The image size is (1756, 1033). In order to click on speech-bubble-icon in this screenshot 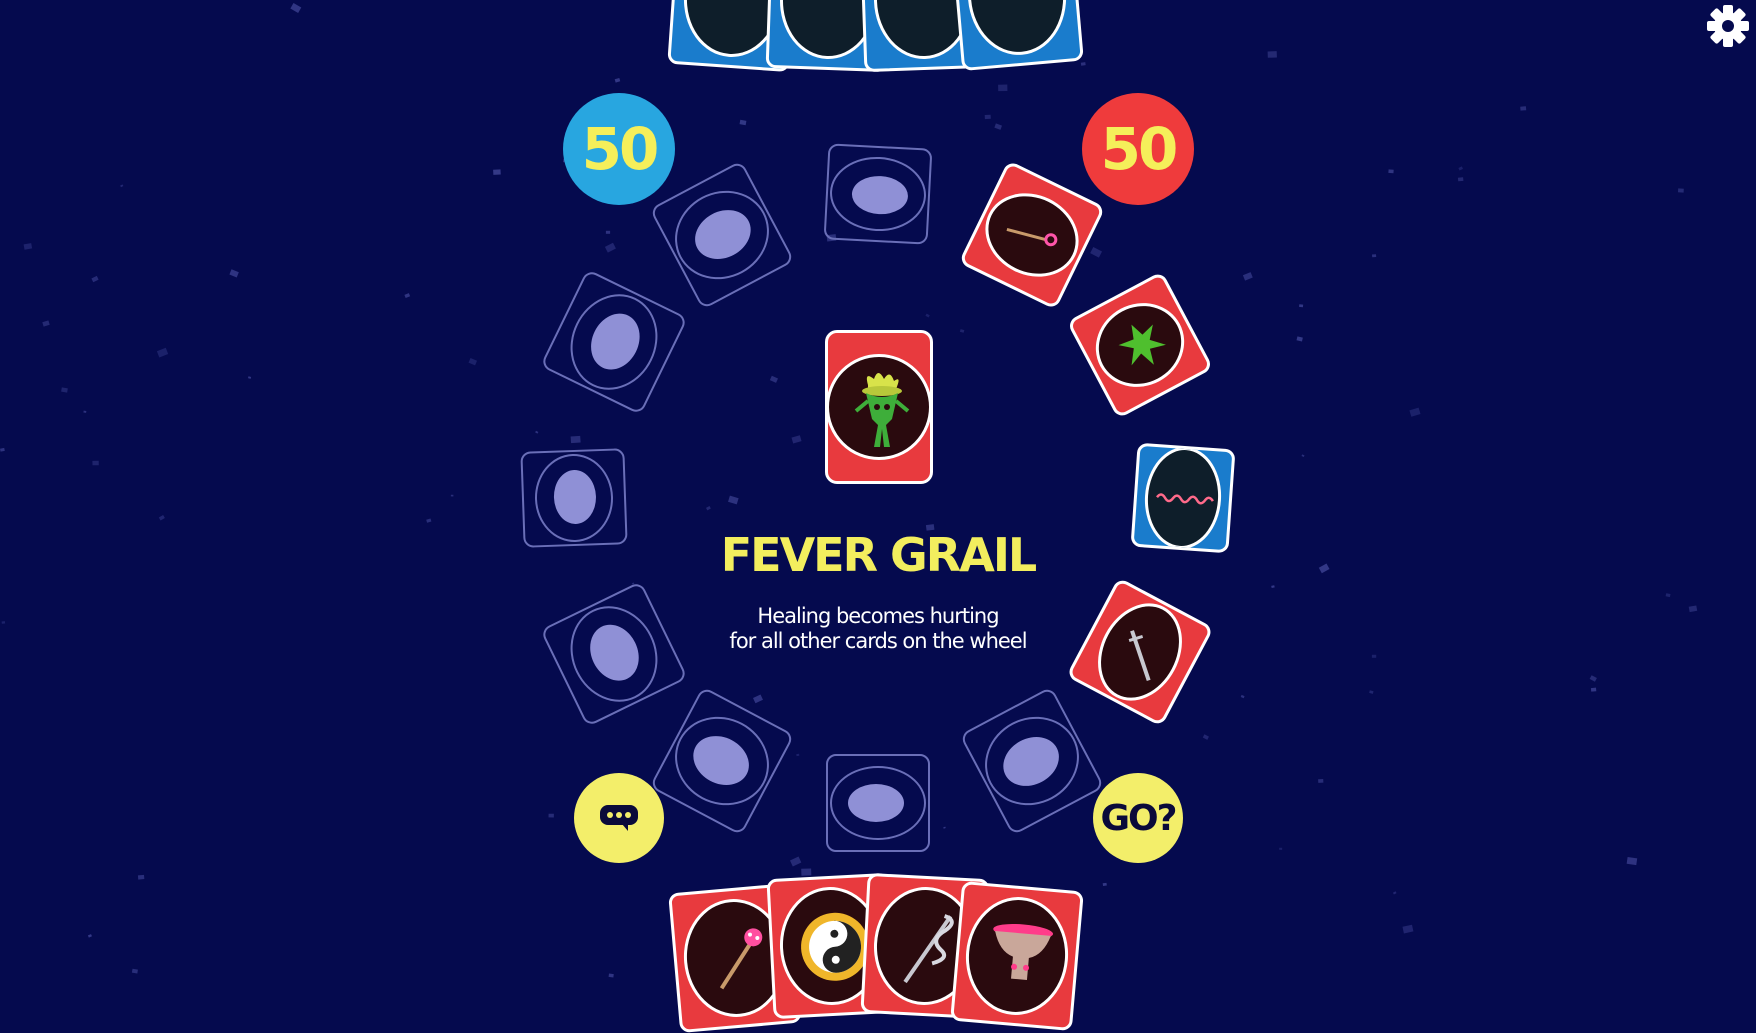, I will do `click(619, 818)`.